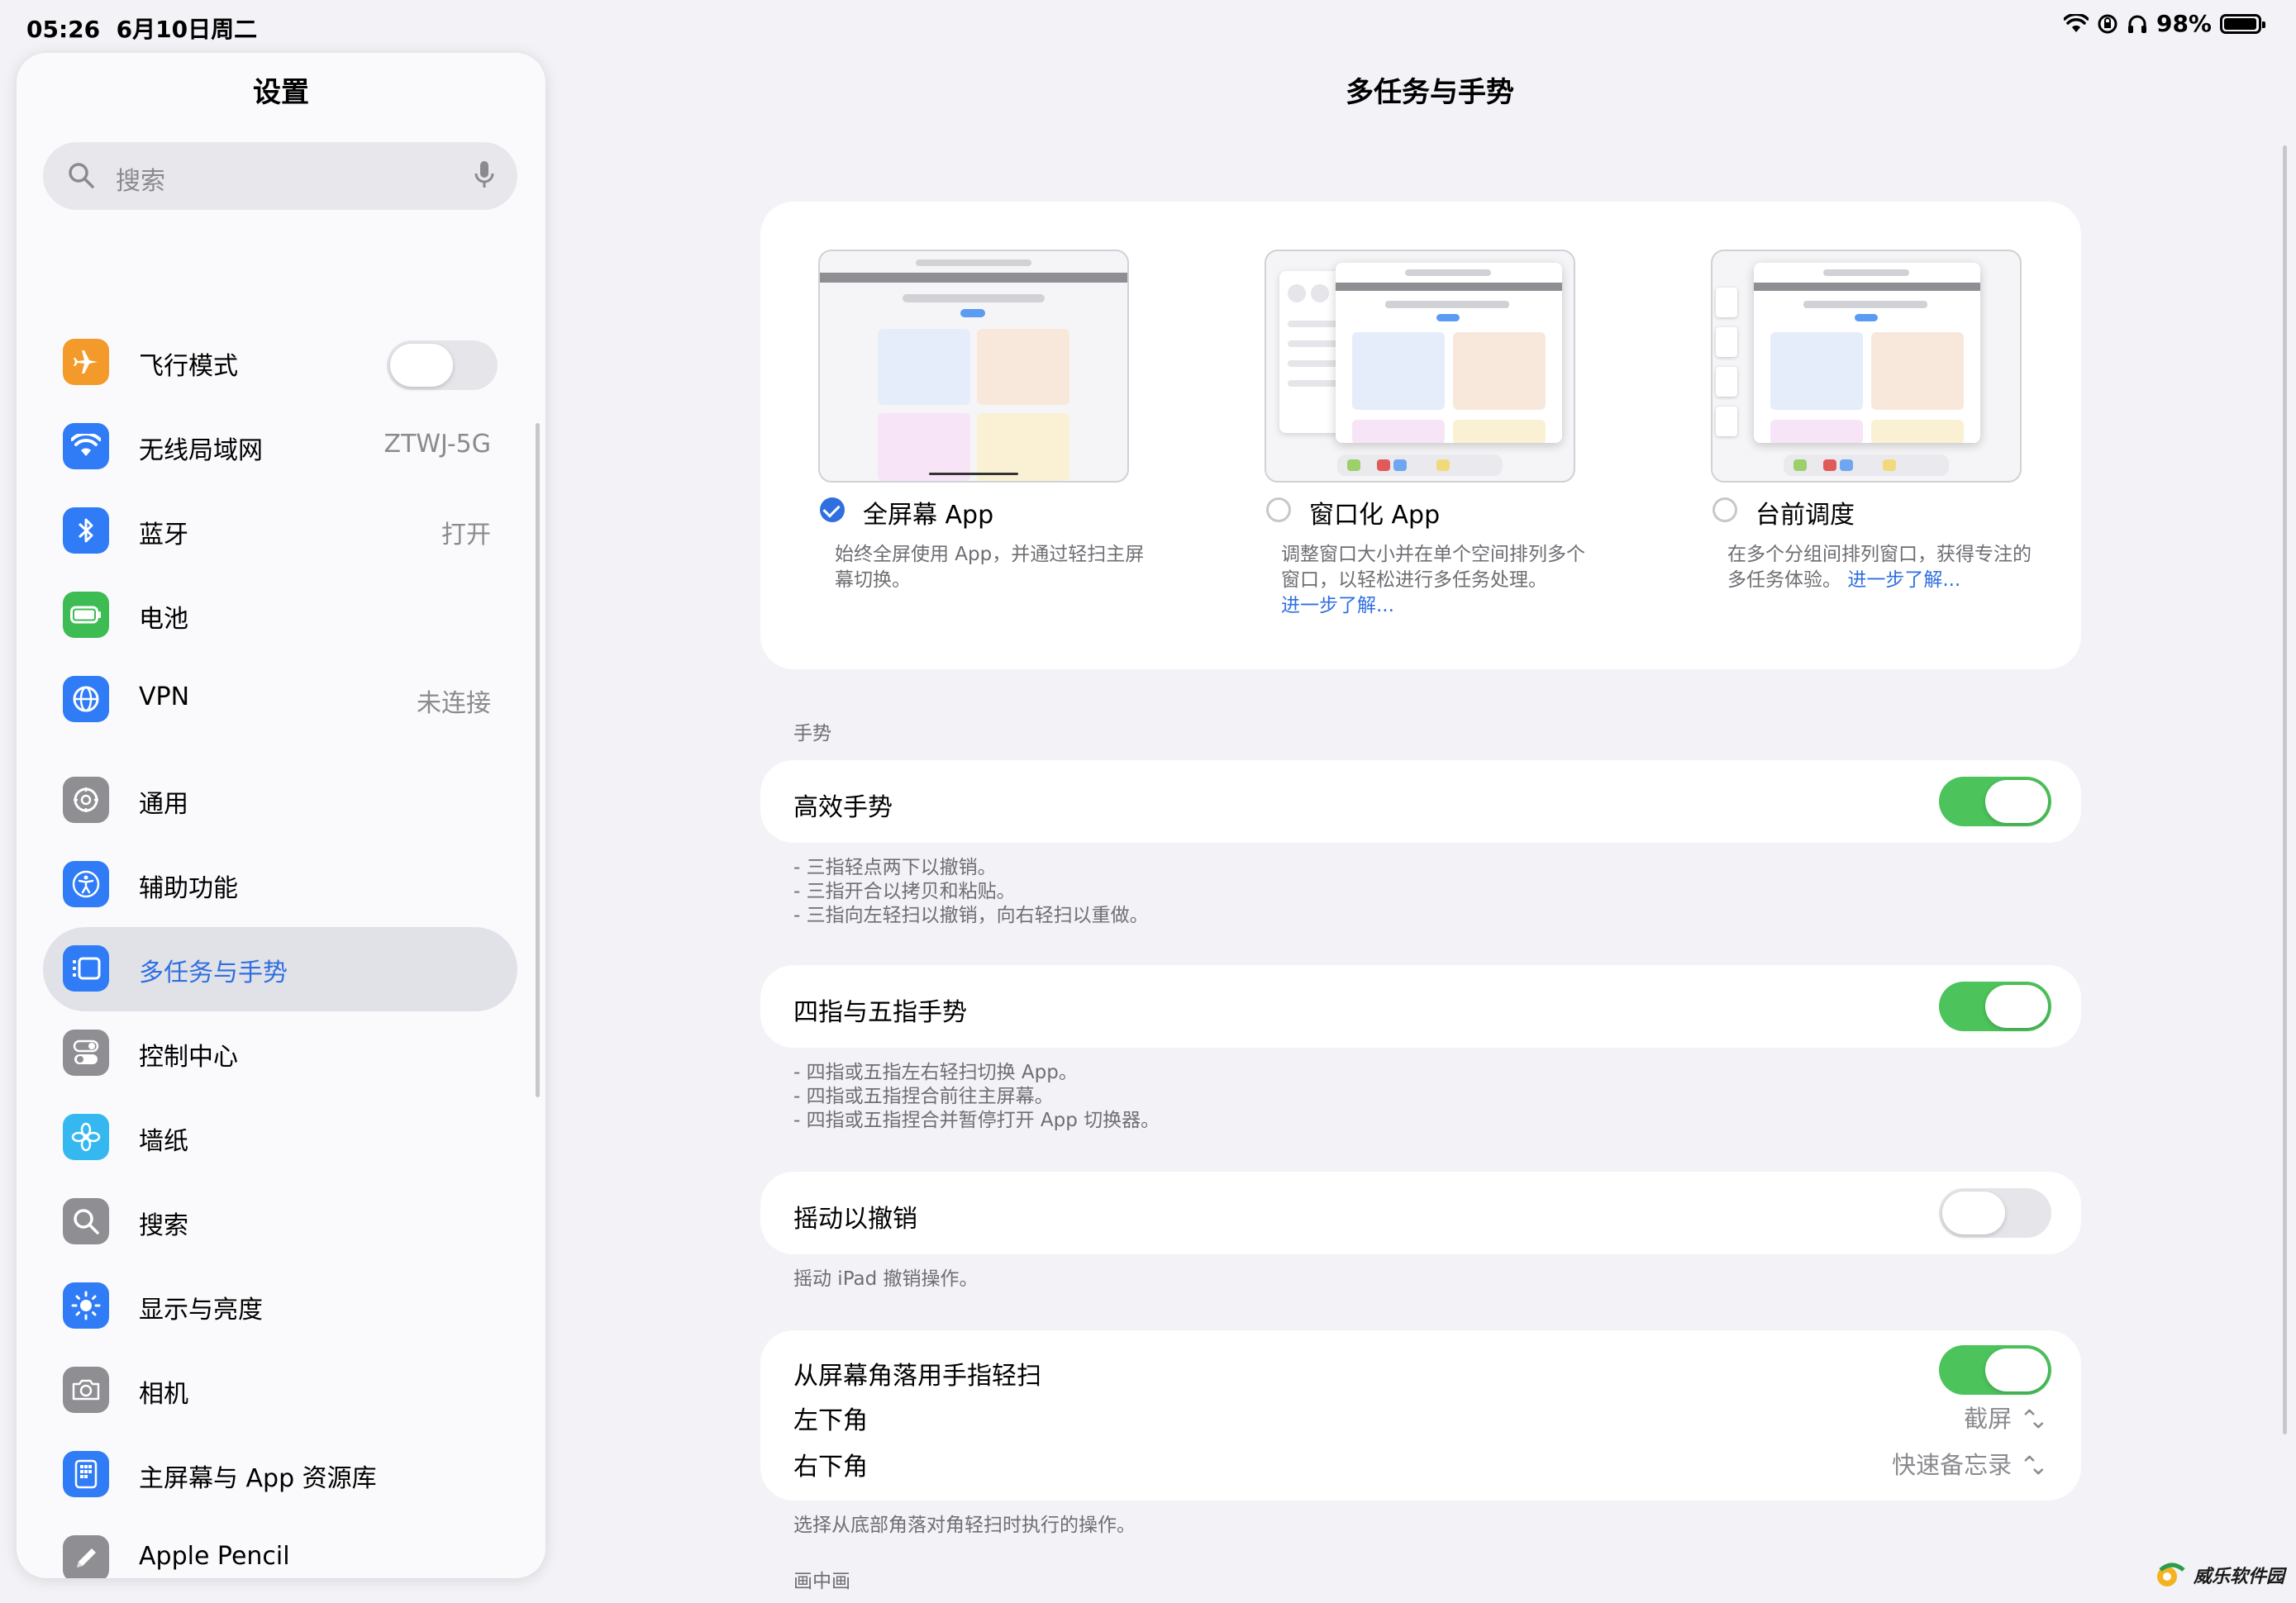 The height and width of the screenshot is (1603, 2296). I want to click on sidebar-item: 辅助功能, so click(280, 885).